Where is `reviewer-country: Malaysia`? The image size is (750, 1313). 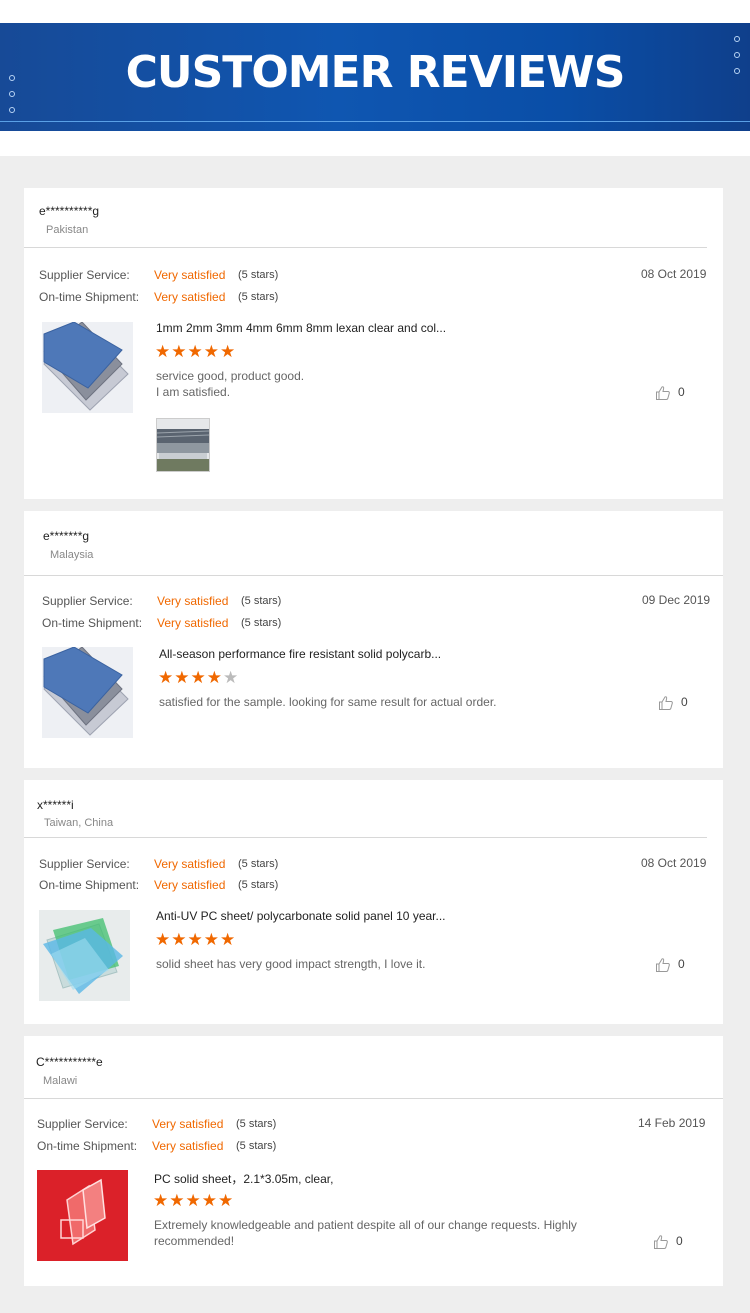
reviewer-country: Malaysia is located at coordinates (72, 555).